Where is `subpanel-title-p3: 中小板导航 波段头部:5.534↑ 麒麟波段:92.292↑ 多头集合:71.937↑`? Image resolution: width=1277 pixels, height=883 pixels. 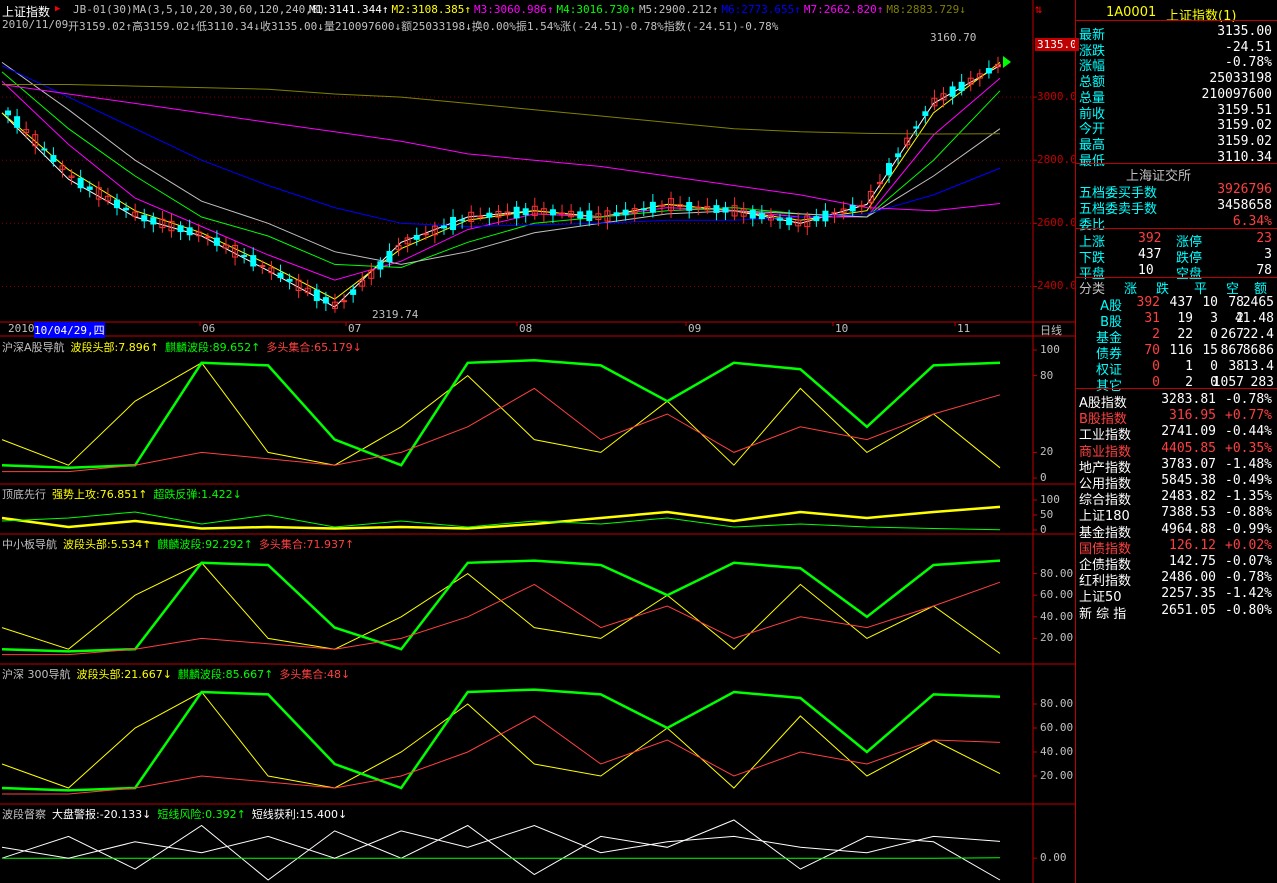
subpanel-title-p3: 中小板导航 波段头部:5.534↑ 麒麟波段:92.292↑ 多头集合:71.937↑ is located at coordinates (181, 543).